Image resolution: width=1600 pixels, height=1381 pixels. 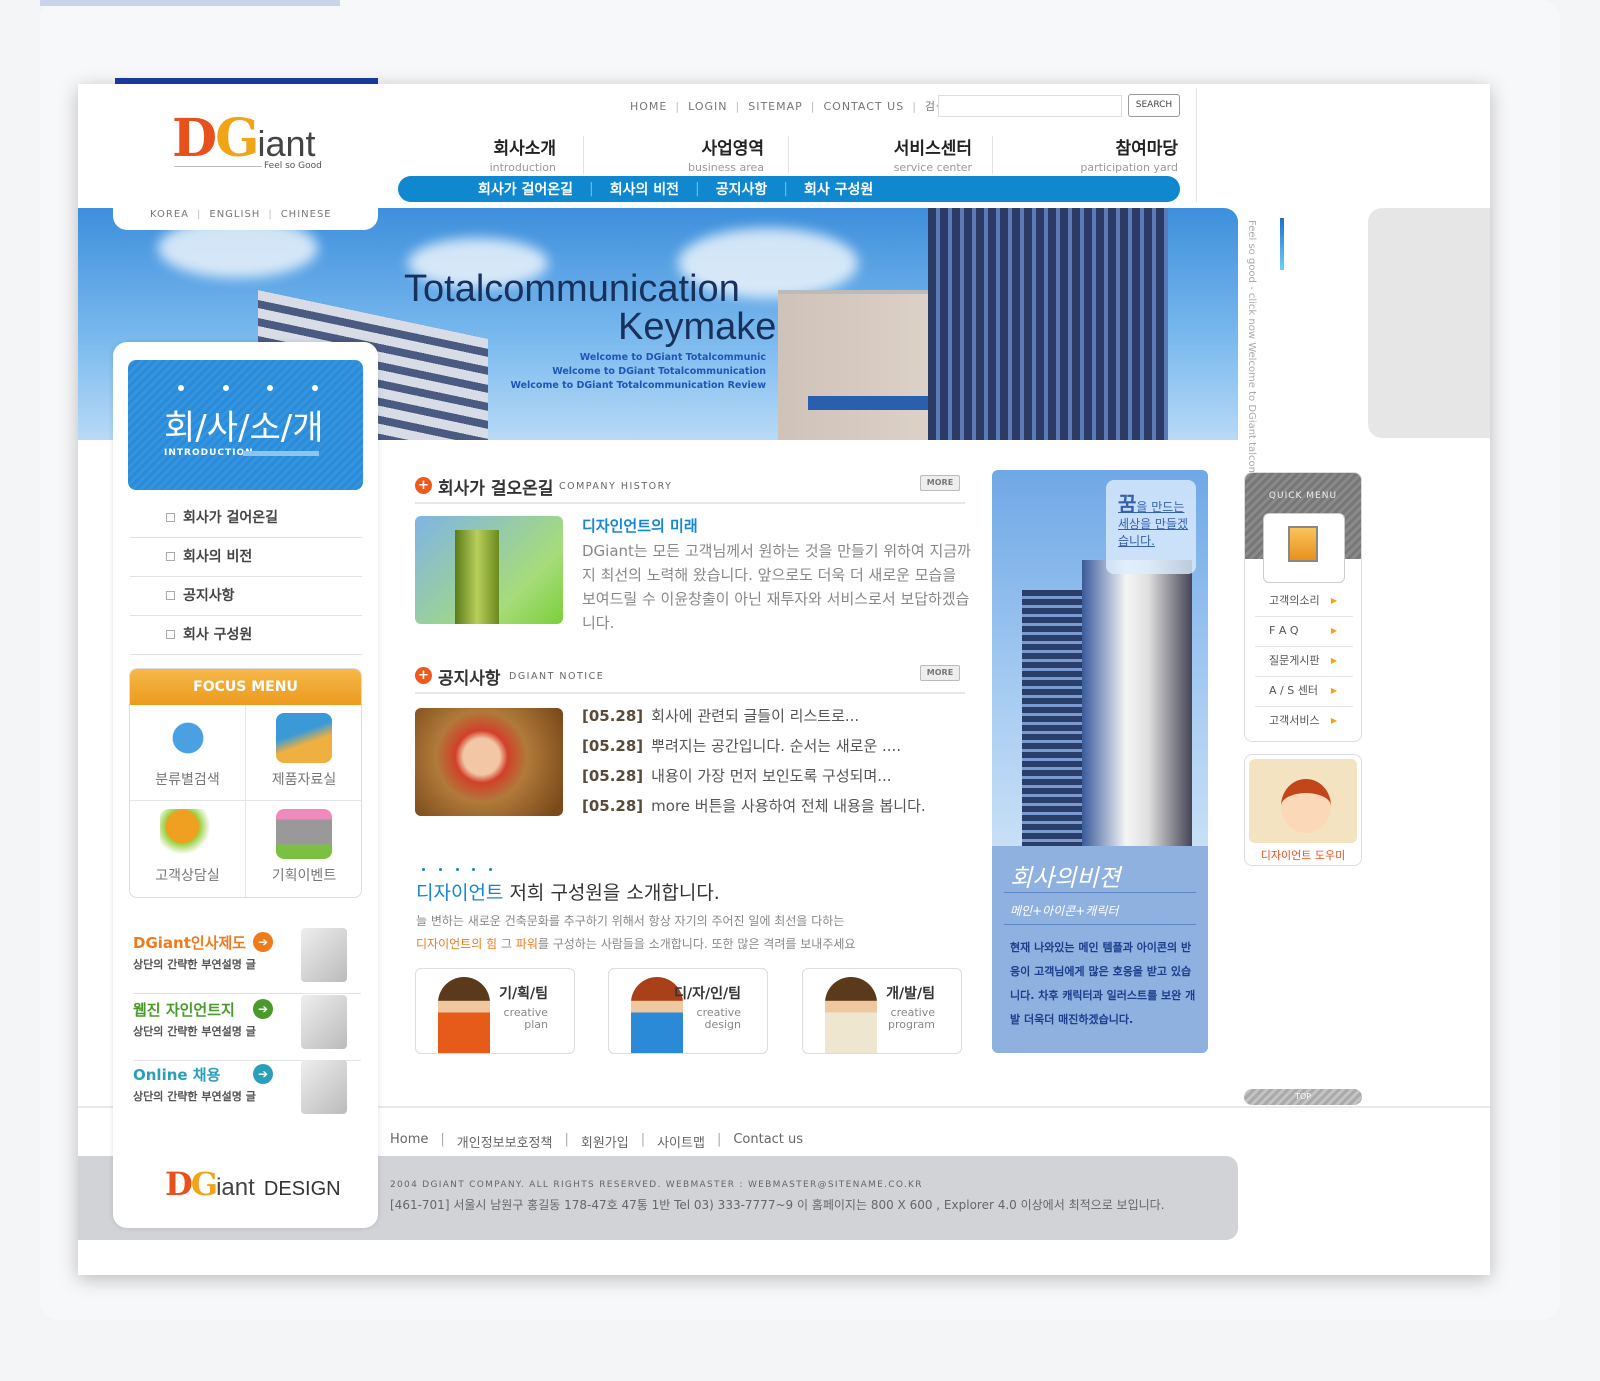 What do you see at coordinates (775, 106) in the screenshot?
I see `util-sitemap: SITEMAP` at bounding box center [775, 106].